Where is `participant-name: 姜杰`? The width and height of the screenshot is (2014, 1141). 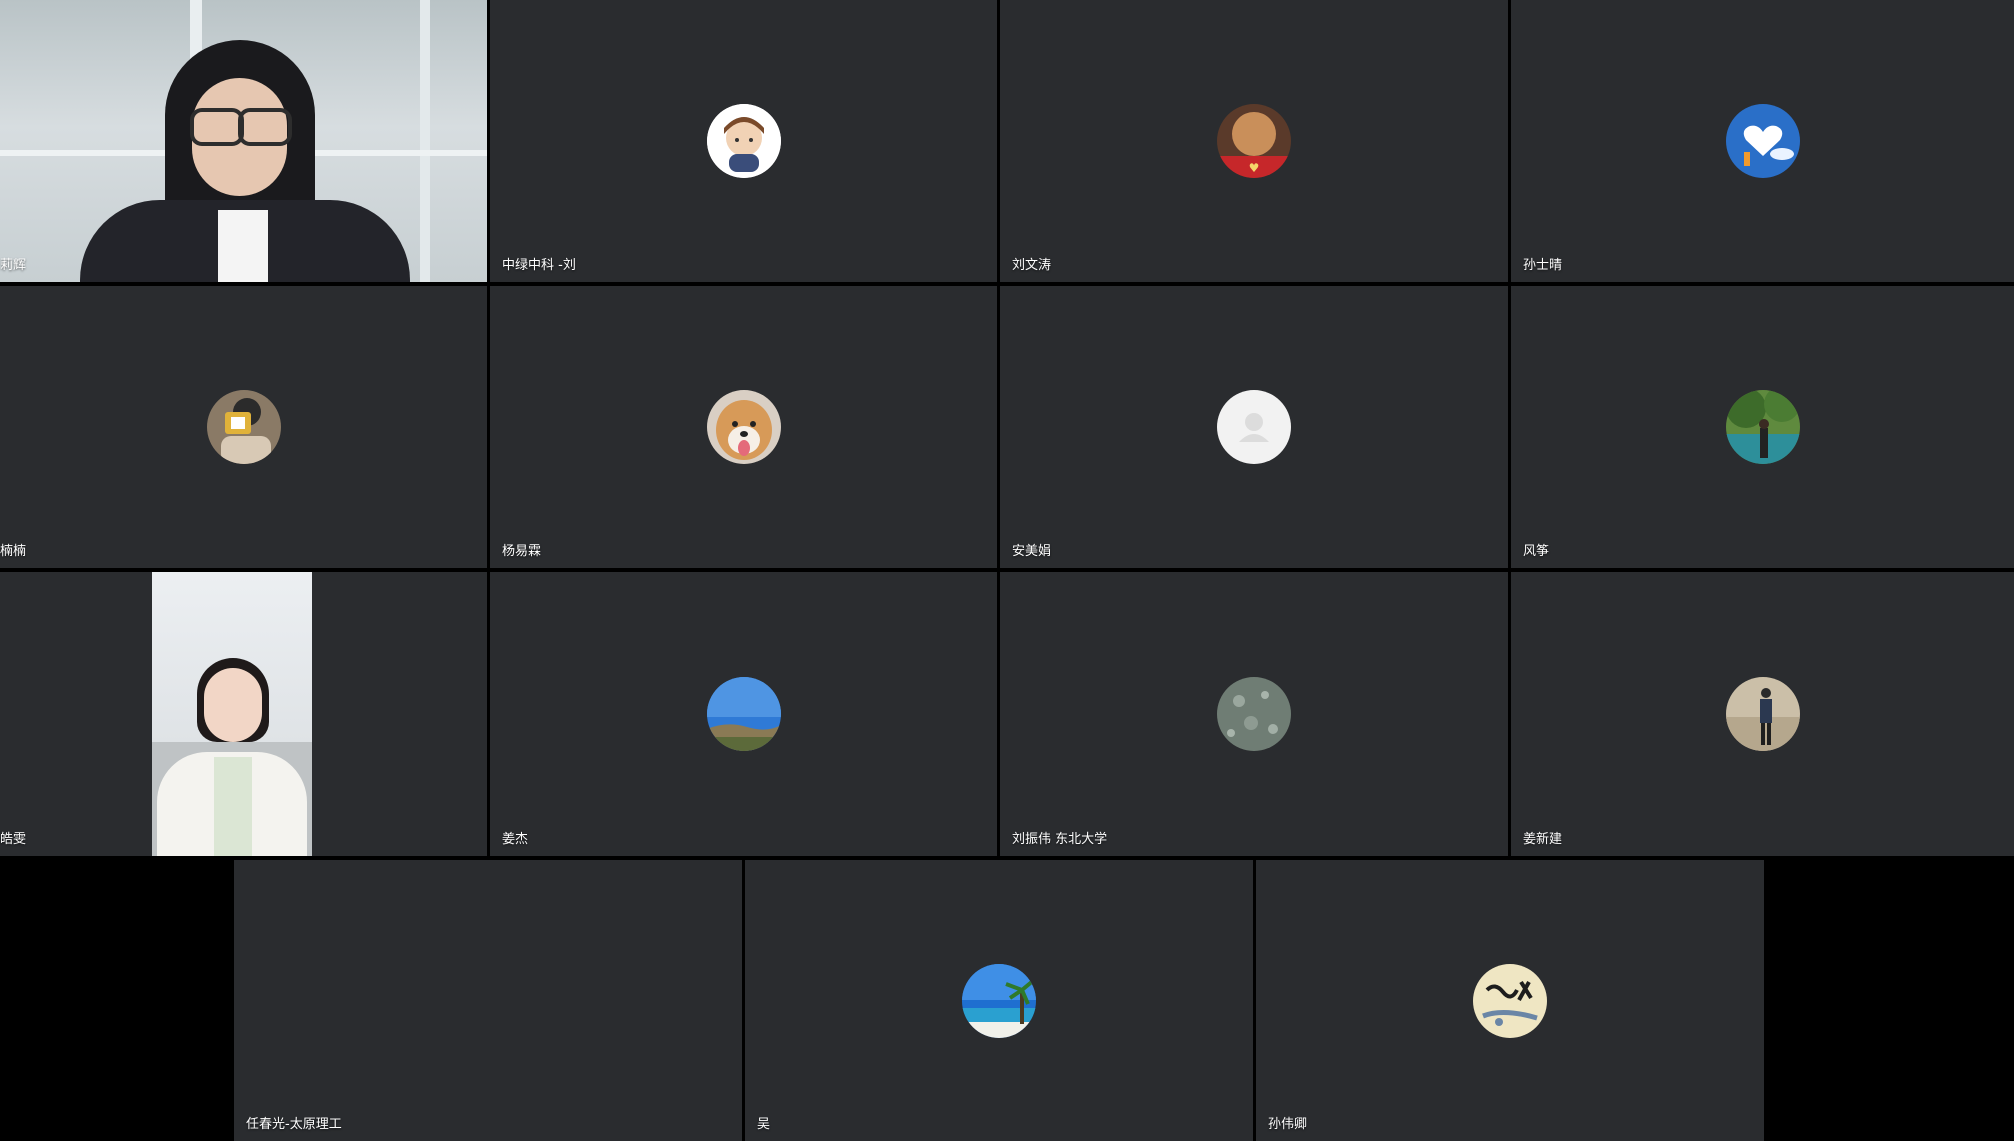 participant-name: 姜杰 is located at coordinates (515, 839).